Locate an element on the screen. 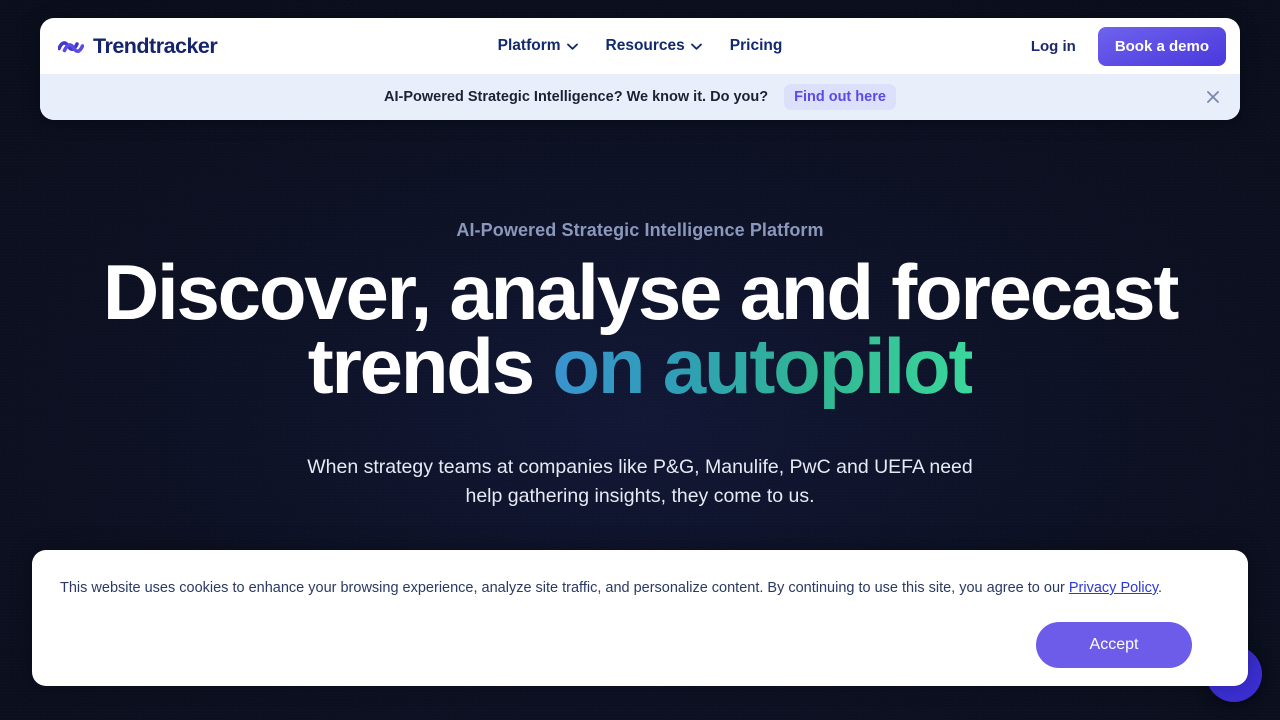 This screenshot has width=1280, height=720. nav-actions: Log in Book a demo is located at coordinates (1128, 46).